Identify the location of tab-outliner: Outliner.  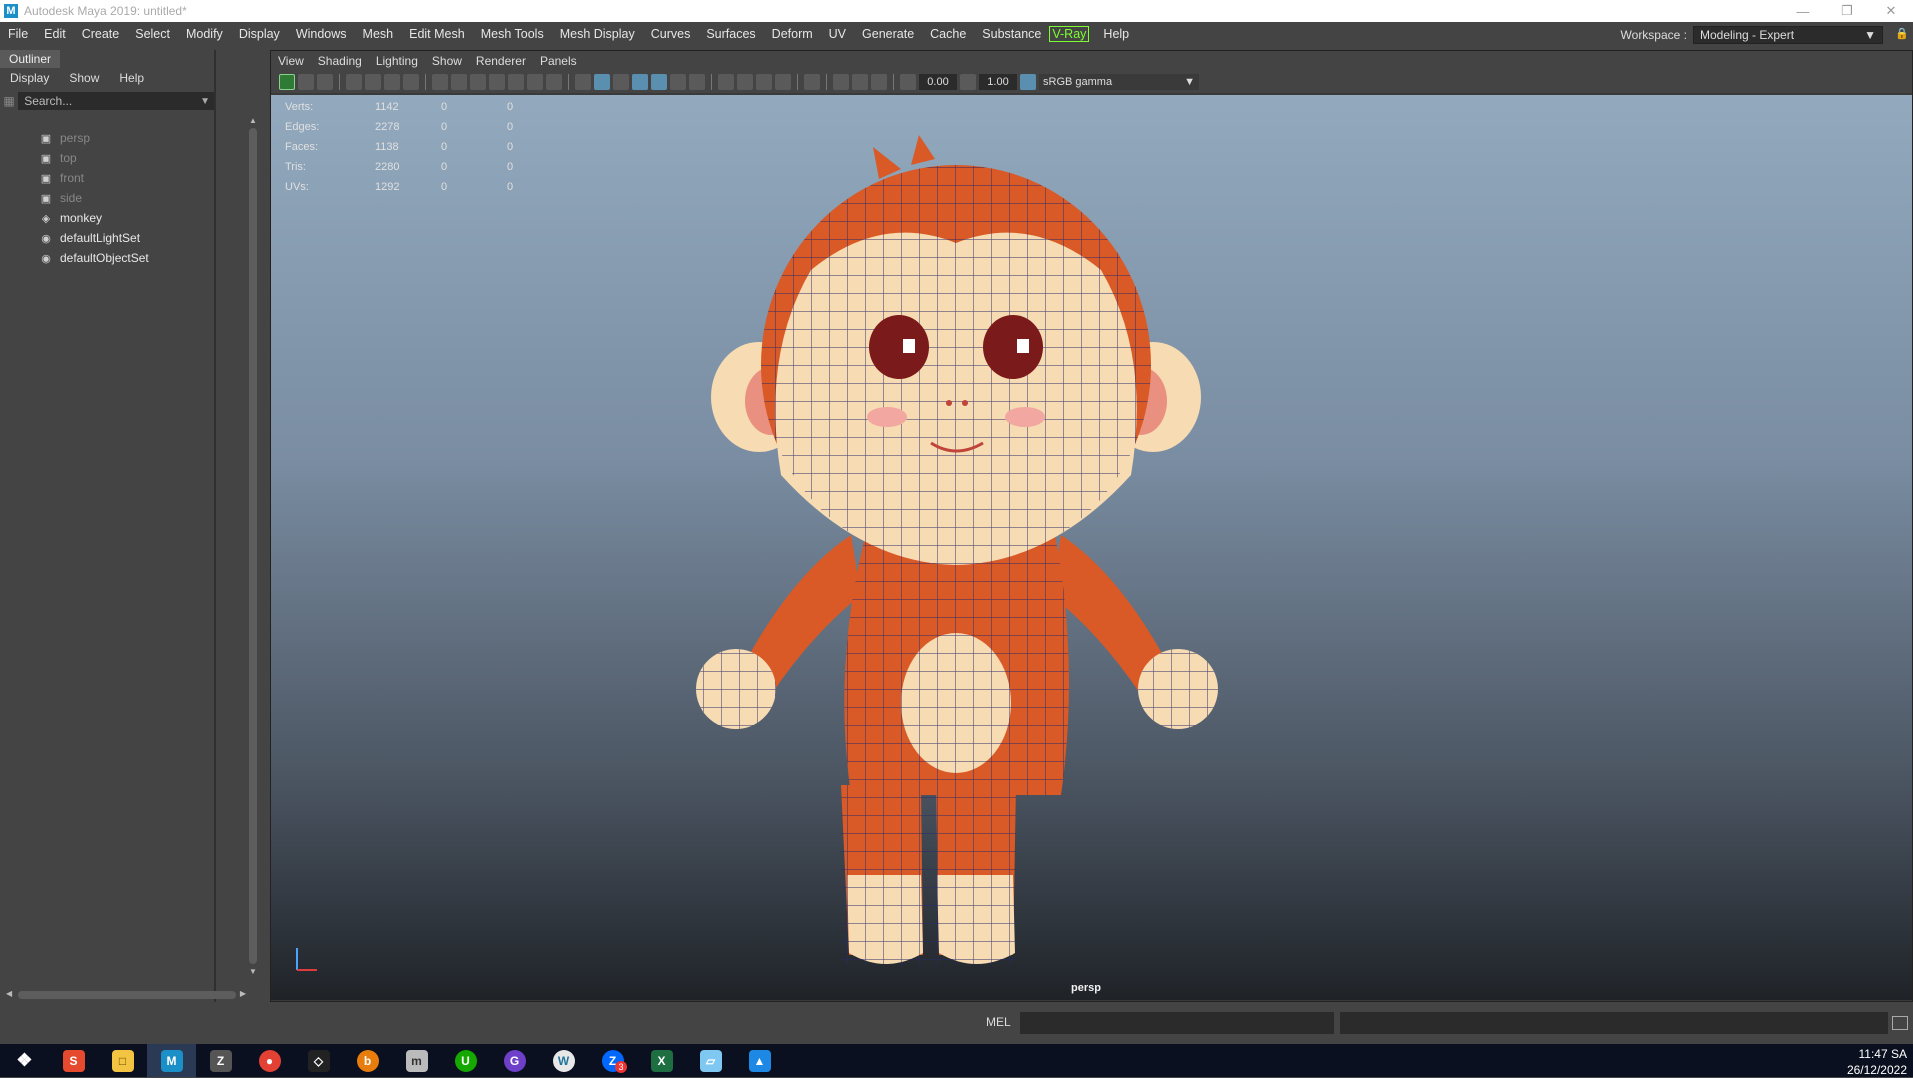
(30, 59).